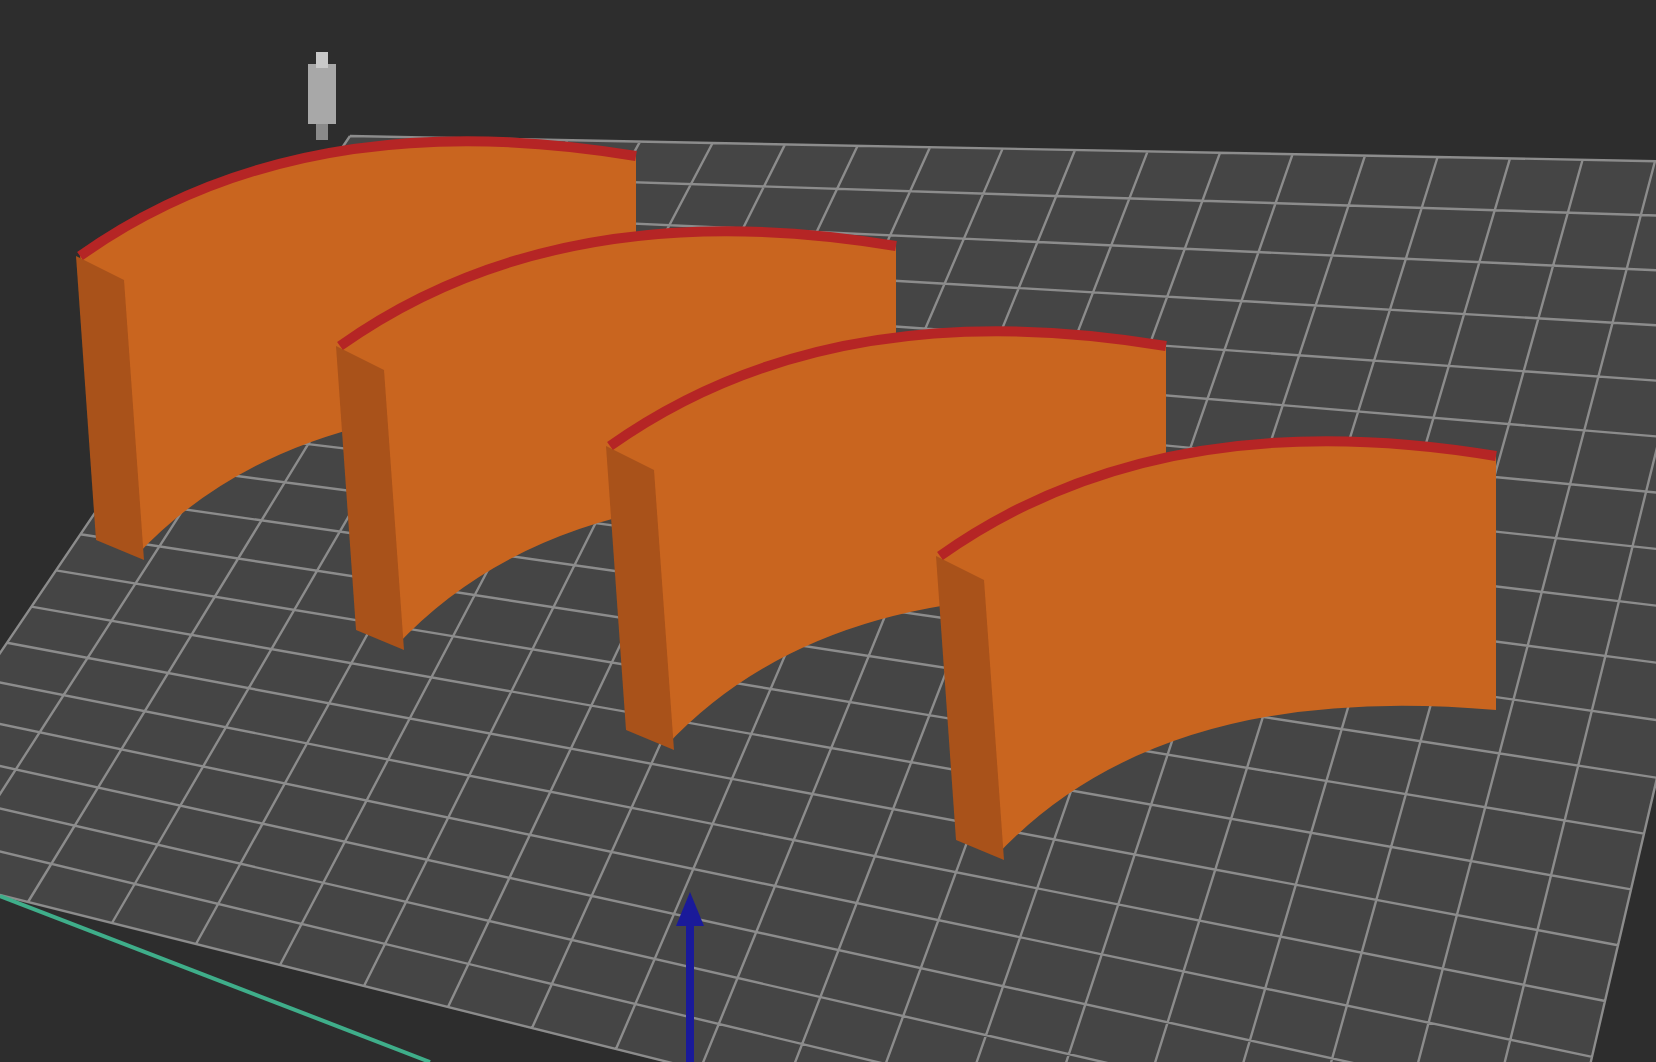 The height and width of the screenshot is (1062, 1656). What do you see at coordinates (322, 96) in the screenshot?
I see `nozzle-icon` at bounding box center [322, 96].